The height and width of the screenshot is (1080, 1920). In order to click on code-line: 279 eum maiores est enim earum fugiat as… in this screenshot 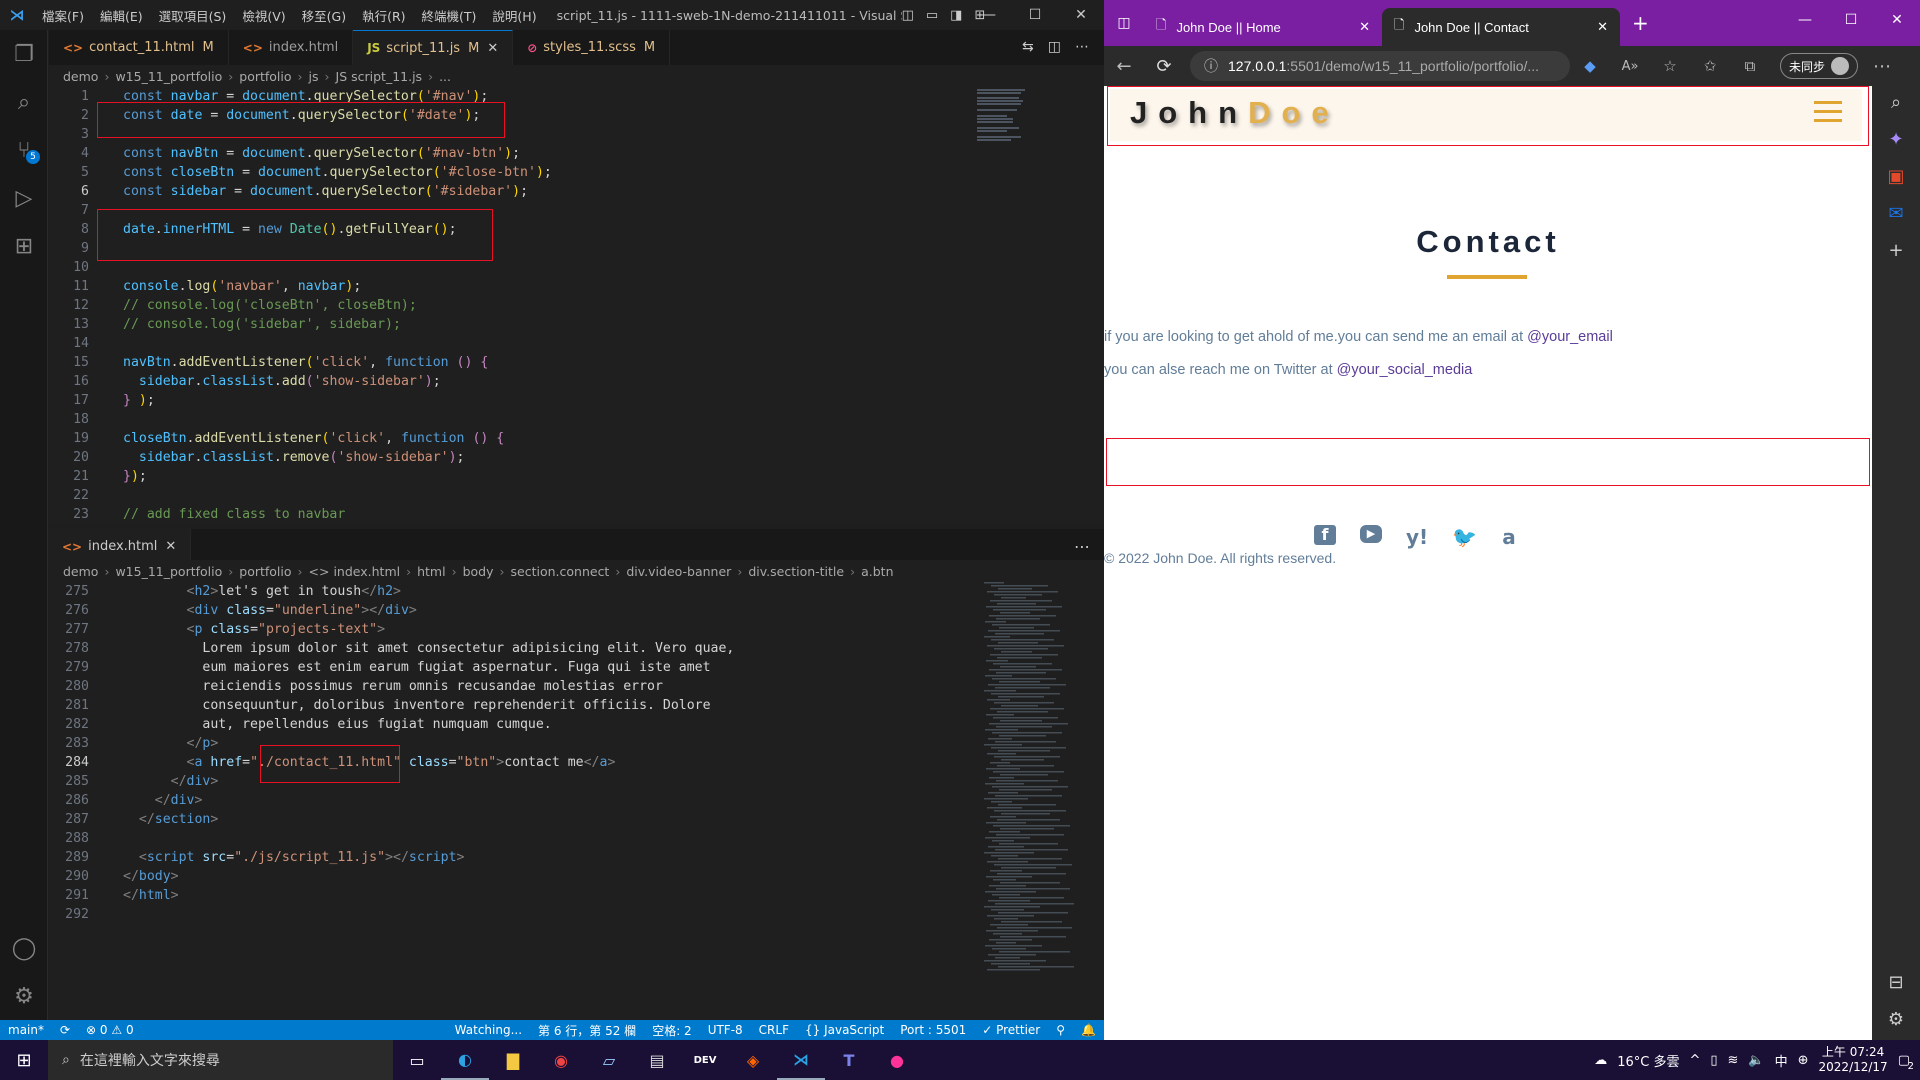, I will do `click(379, 667)`.